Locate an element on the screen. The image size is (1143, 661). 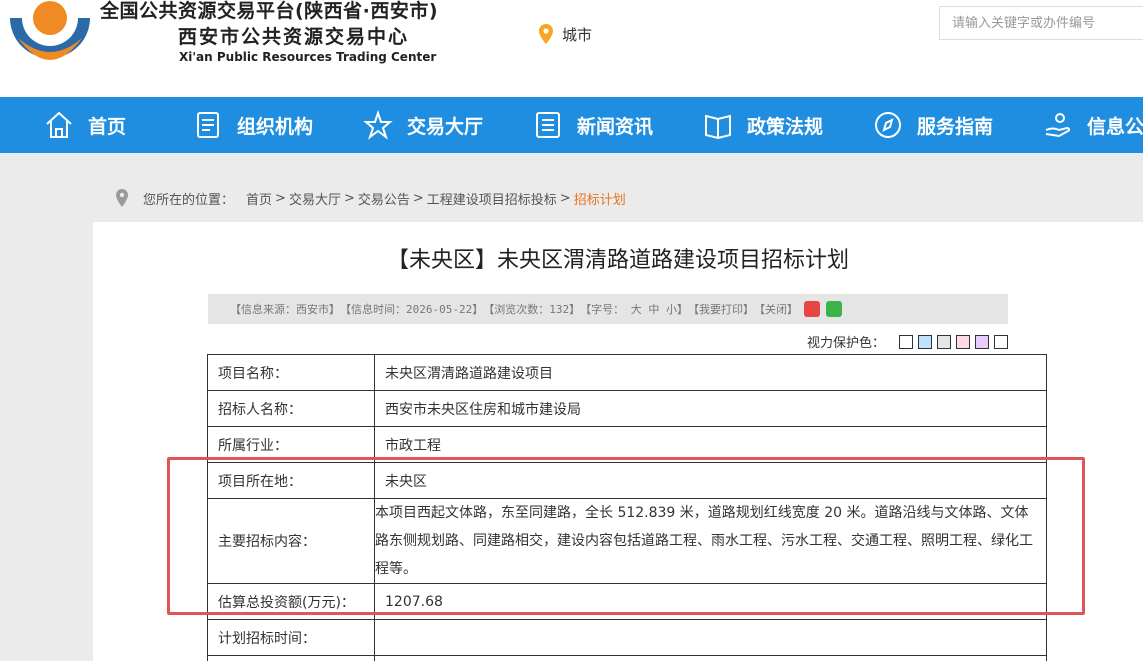
table-row: 项目名称： 未央区渭清路道路建设项目 is located at coordinates (627, 372).